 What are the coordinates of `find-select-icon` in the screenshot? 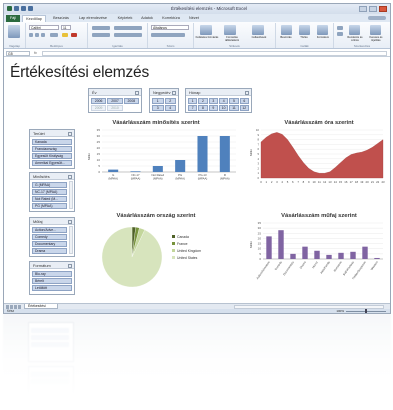 It's located at (375, 30).